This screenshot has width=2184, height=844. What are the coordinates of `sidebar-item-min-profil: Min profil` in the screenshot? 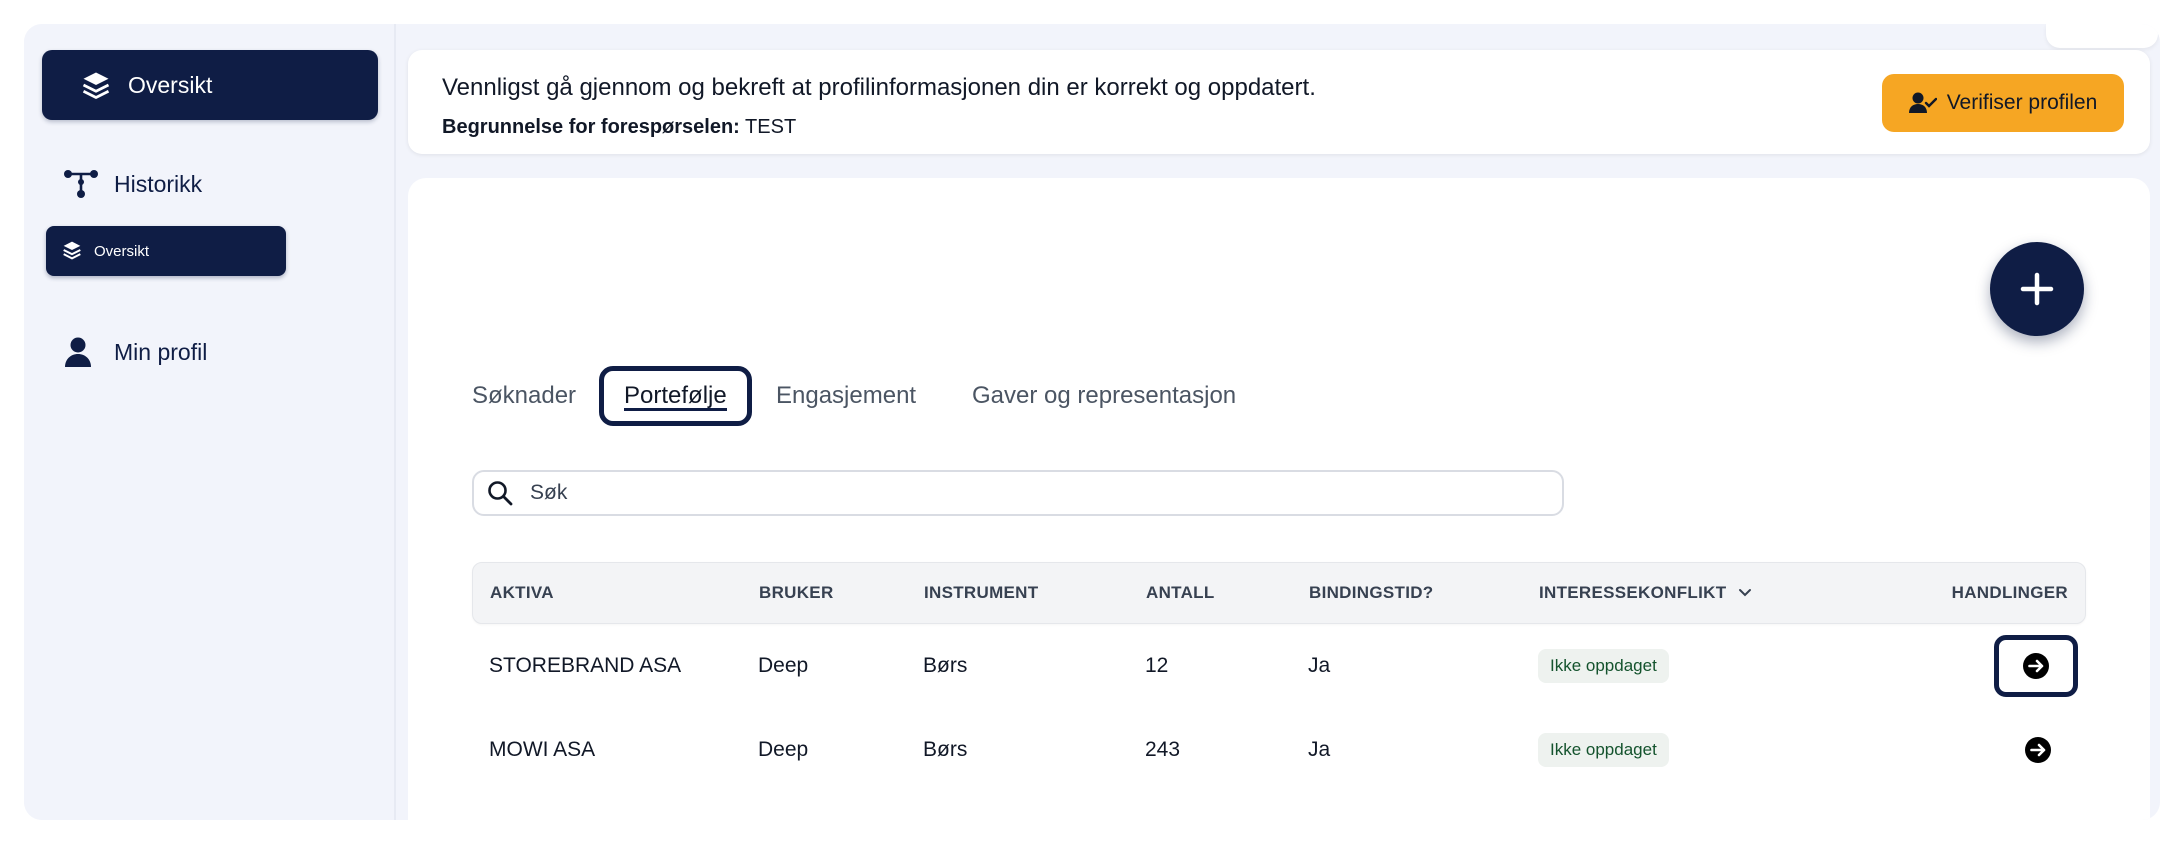 It's located at (134, 352).